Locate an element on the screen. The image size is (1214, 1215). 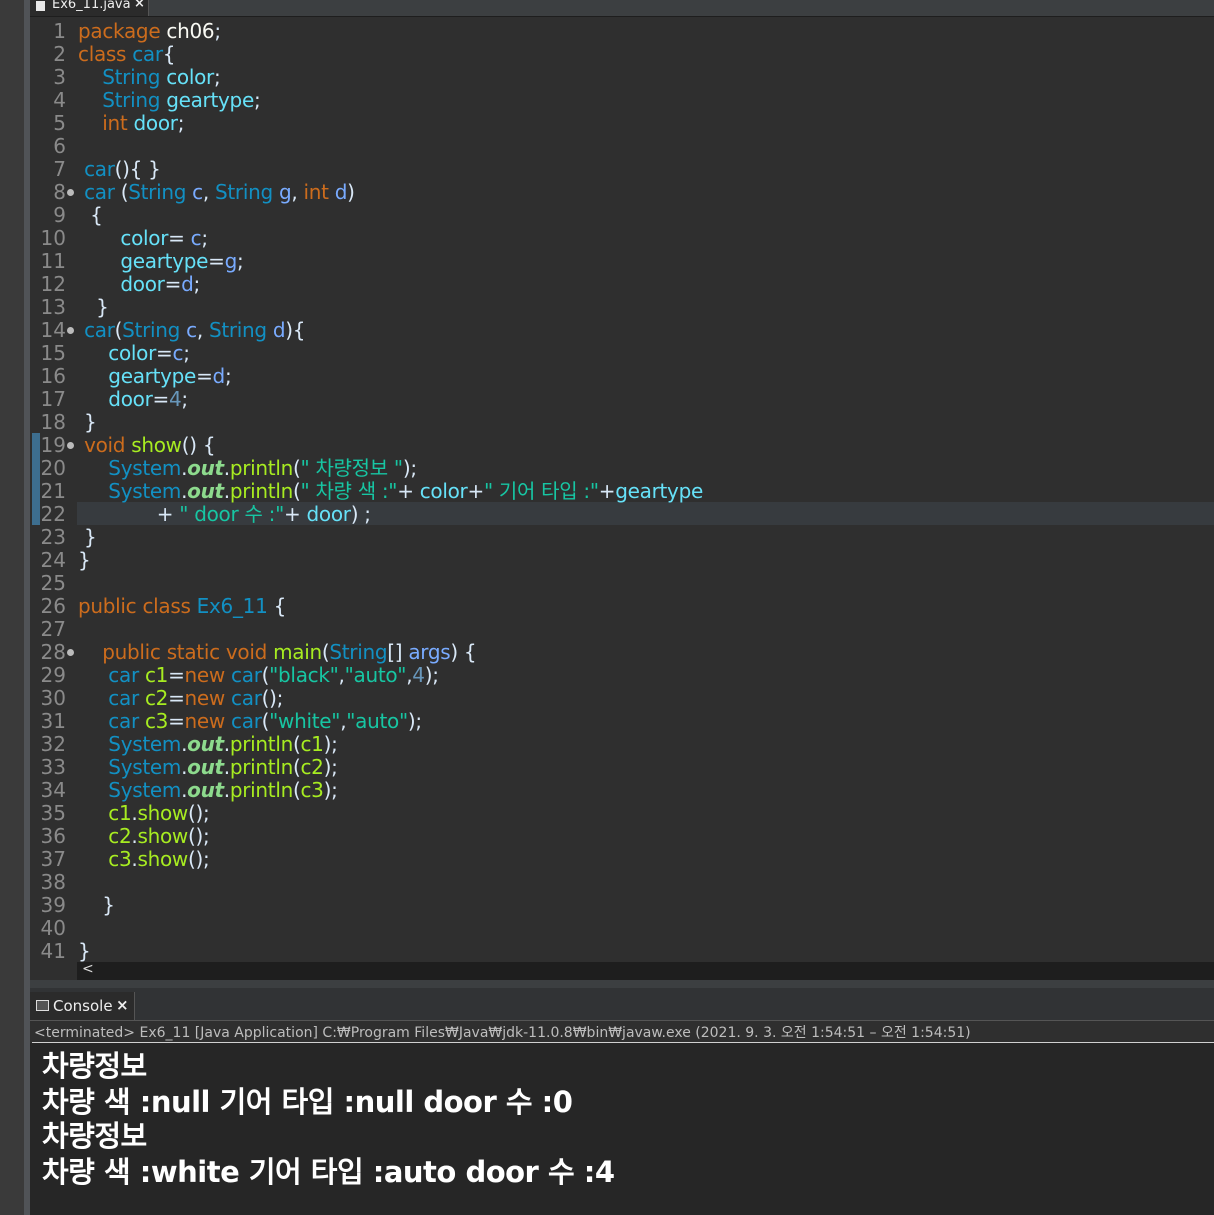
horizontal-scrollbar: < is located at coordinates (645, 970).